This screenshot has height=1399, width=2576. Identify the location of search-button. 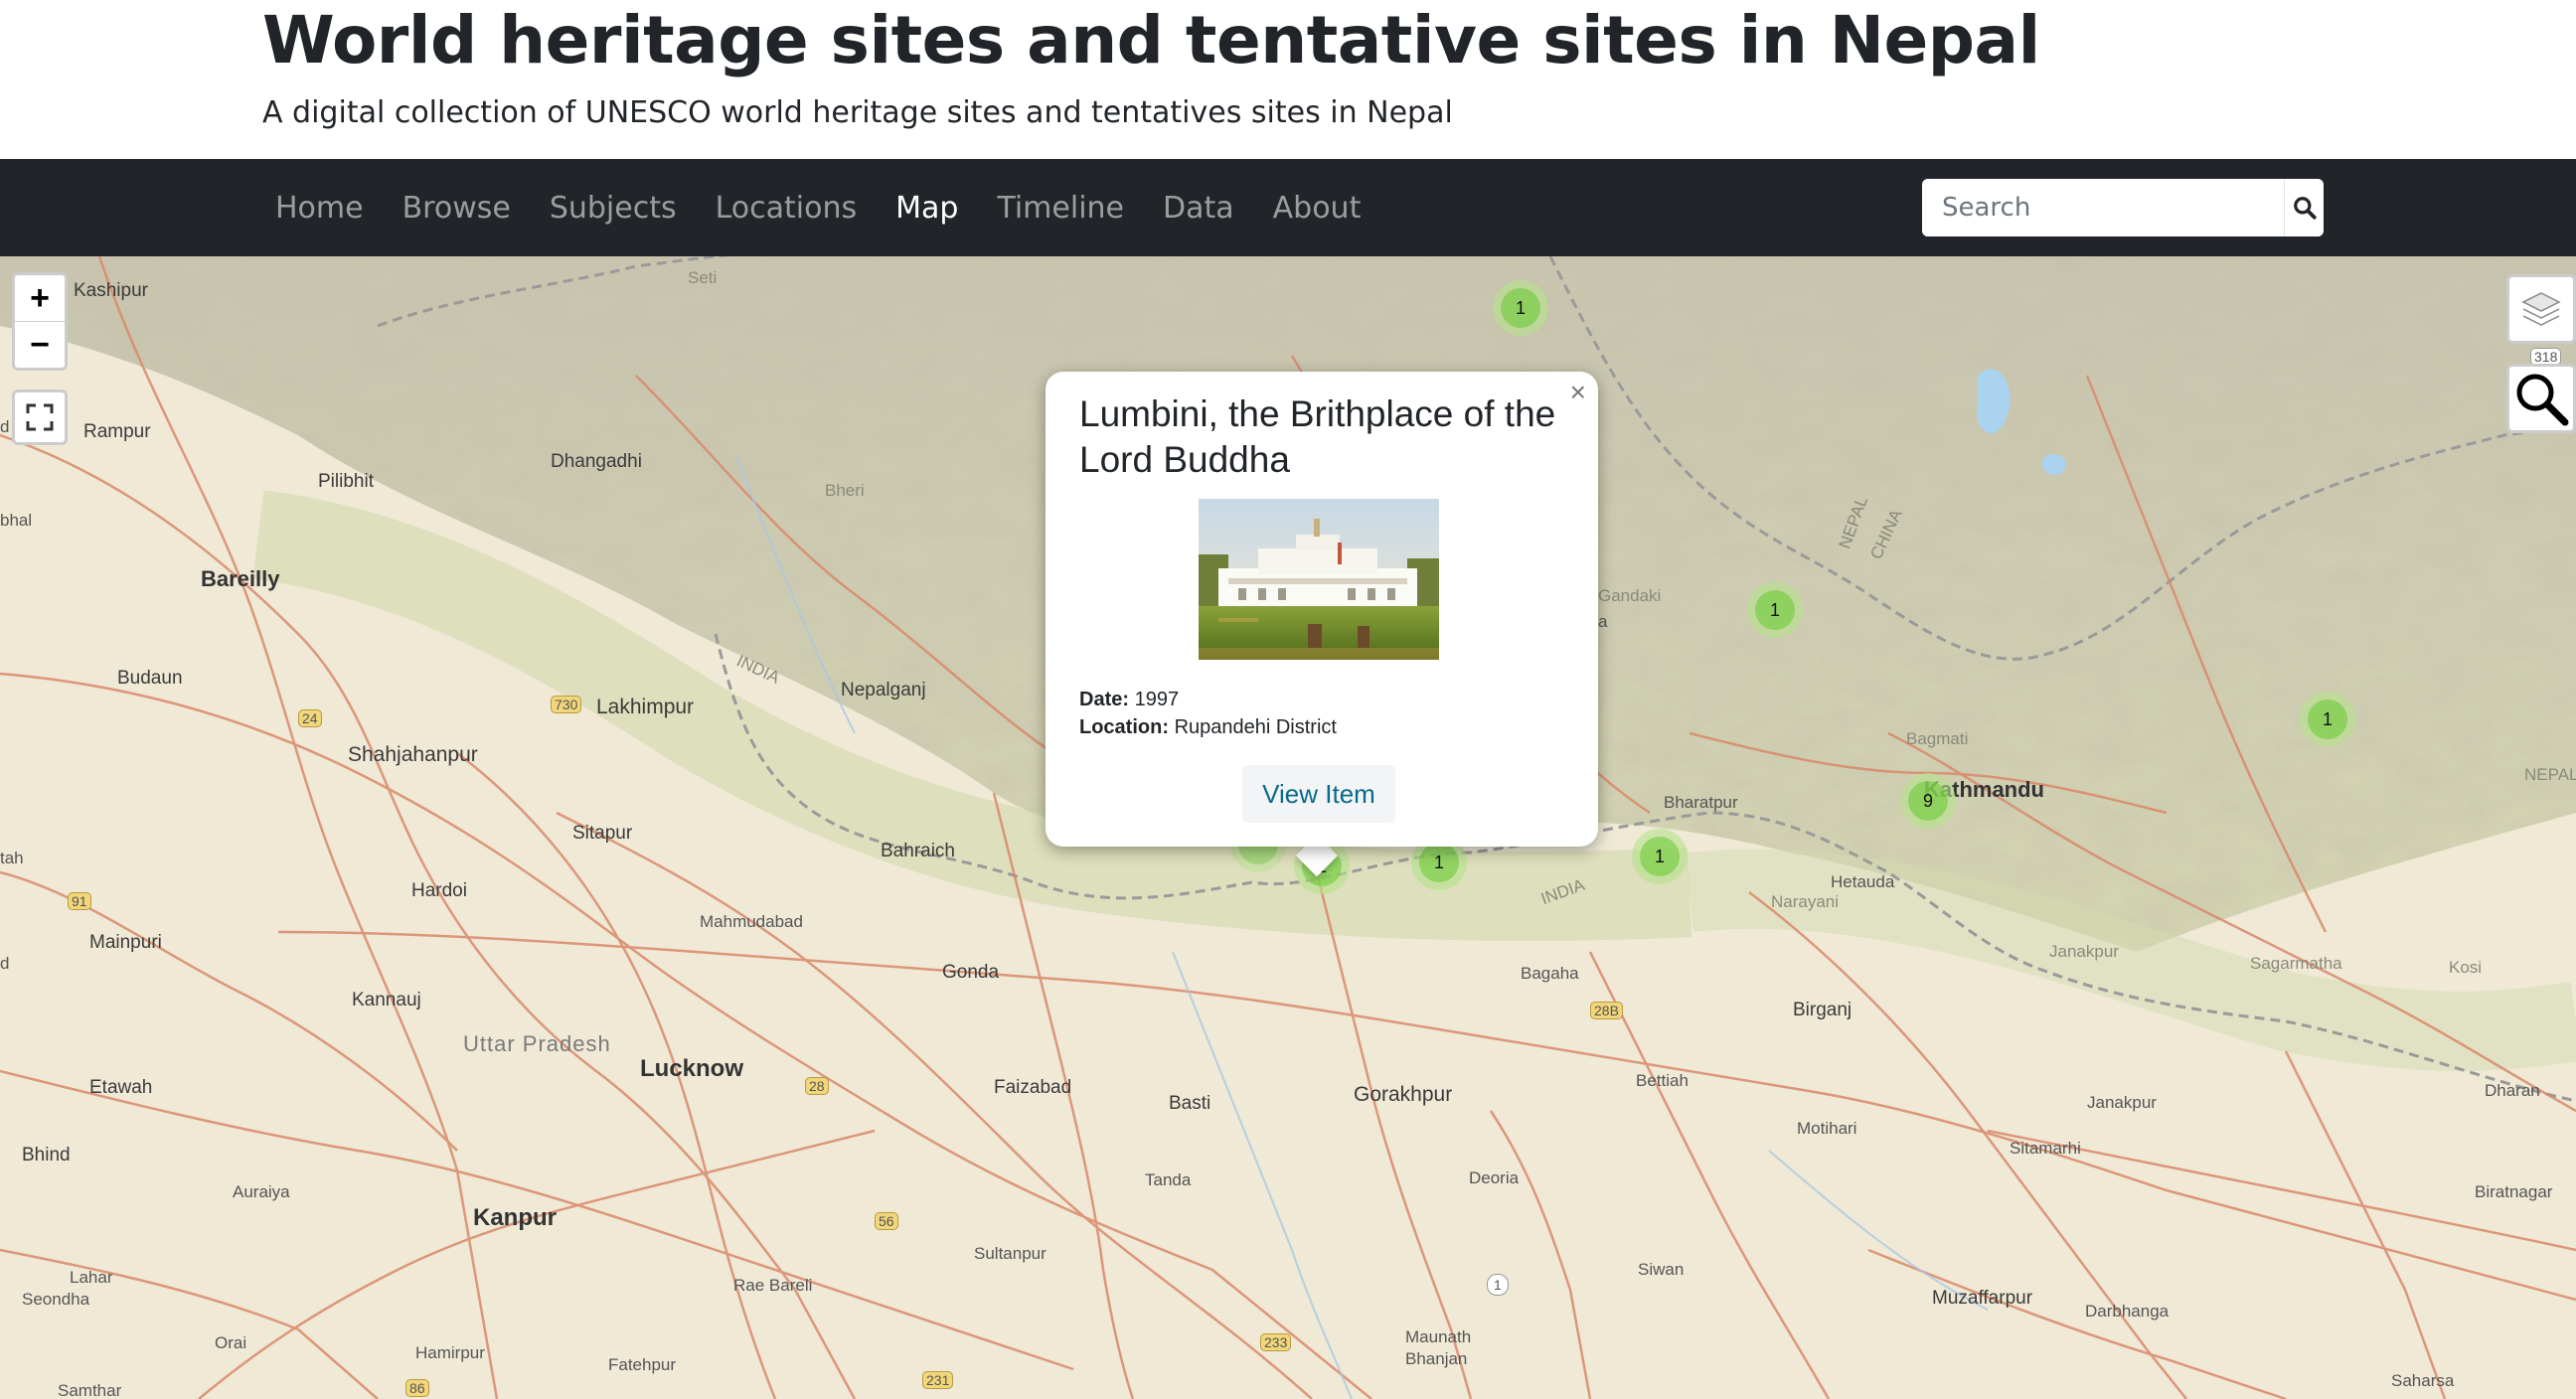
(2304, 207).